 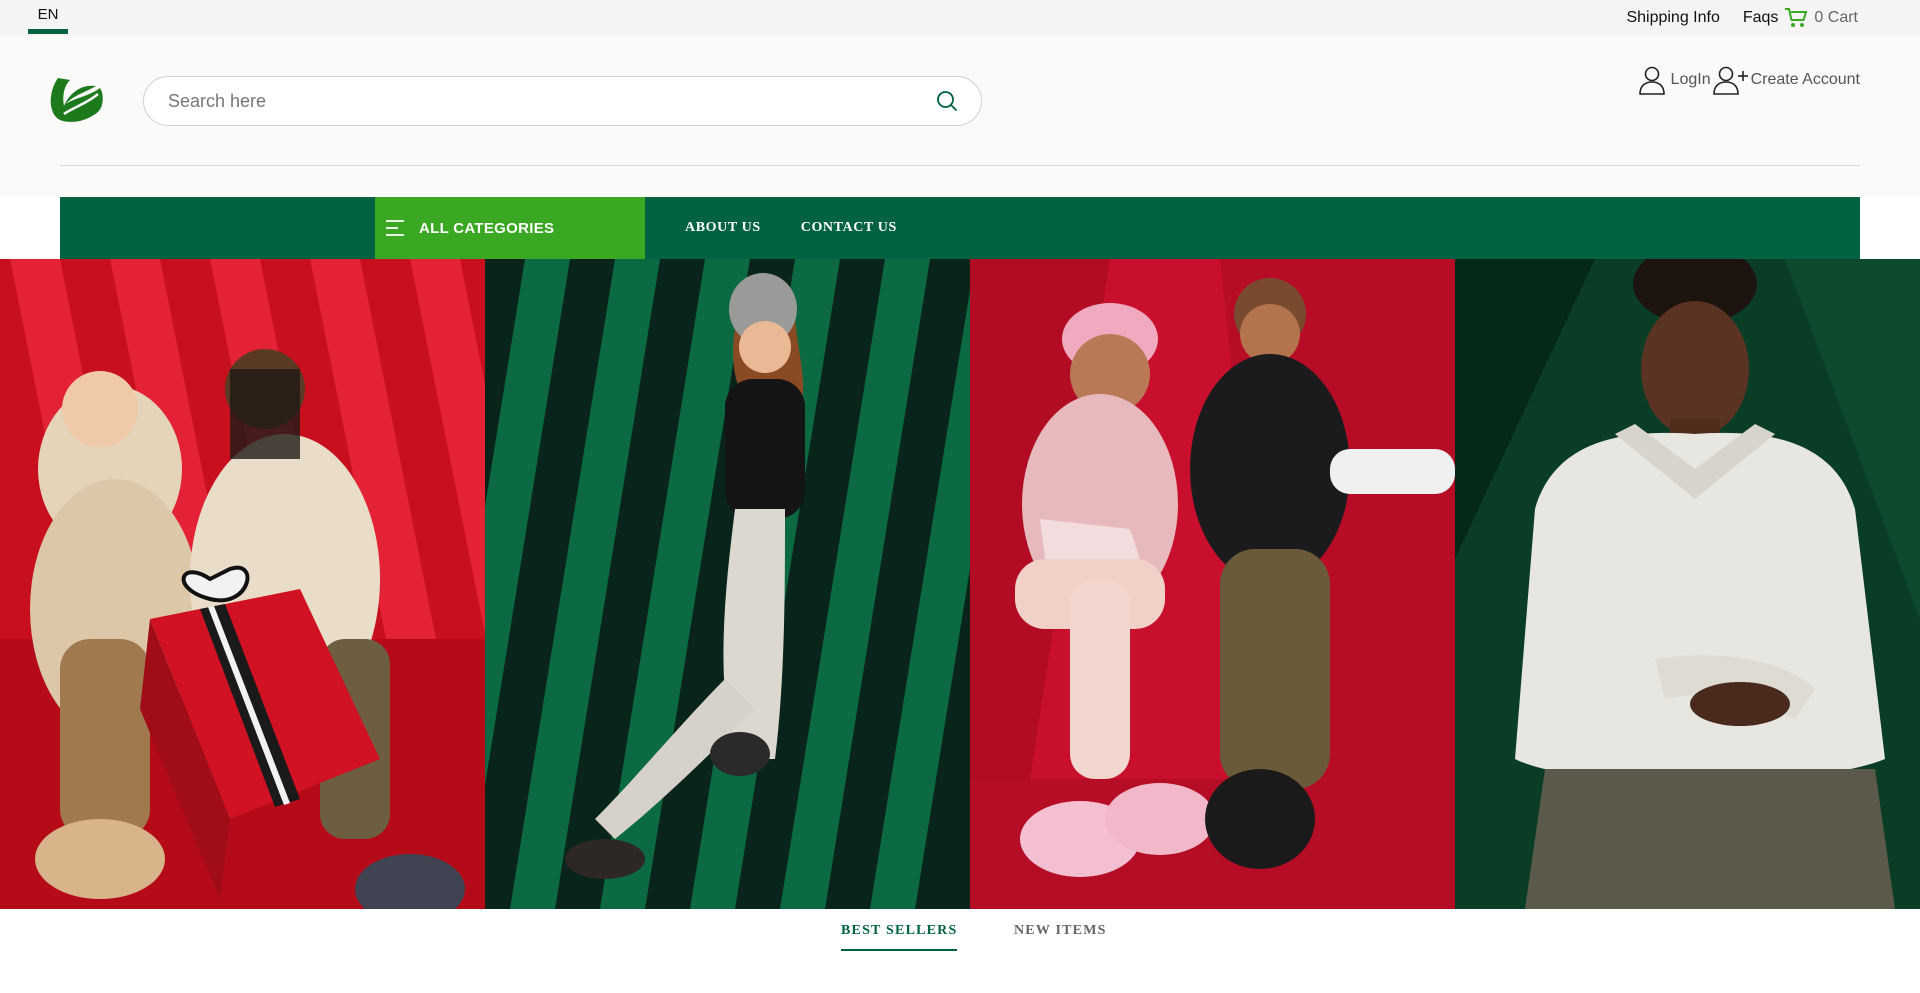 What do you see at coordinates (1690, 79) in the screenshot?
I see `login-label: LogIn` at bounding box center [1690, 79].